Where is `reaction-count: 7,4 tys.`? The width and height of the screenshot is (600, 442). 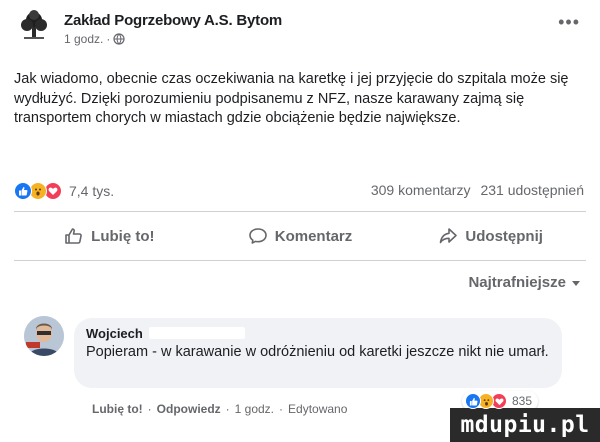
reaction-count: 7,4 tys. is located at coordinates (92, 191).